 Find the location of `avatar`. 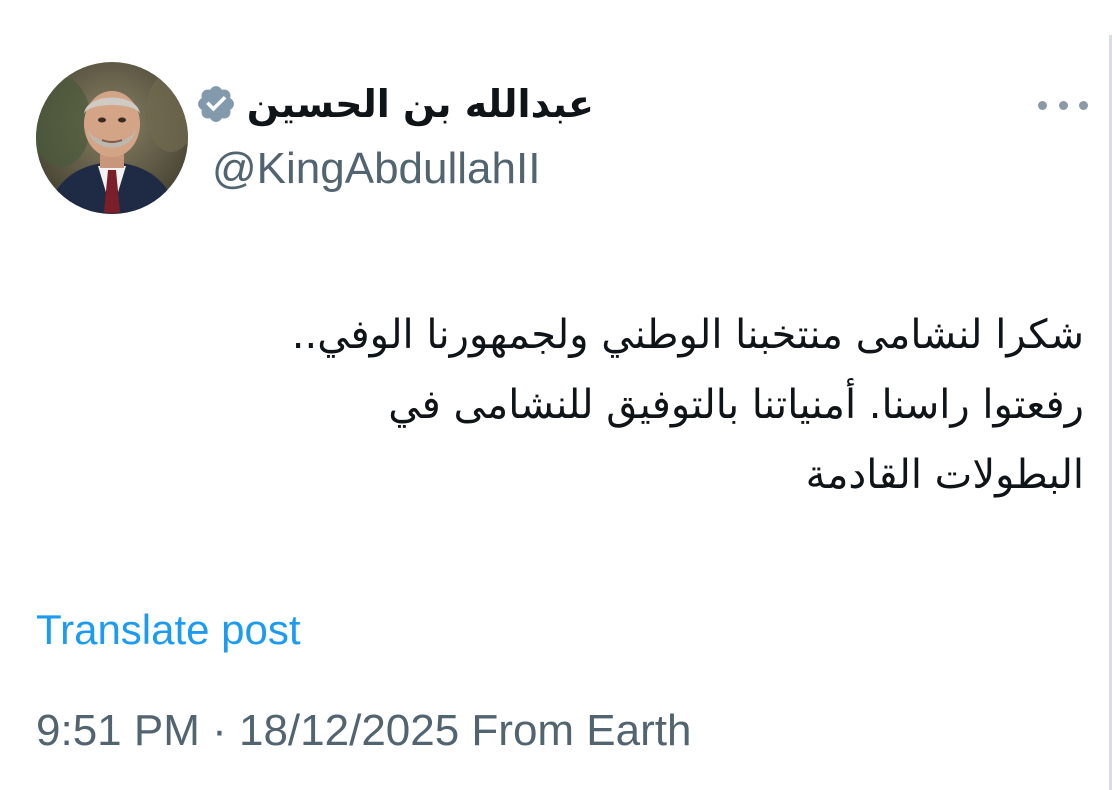

avatar is located at coordinates (112, 138).